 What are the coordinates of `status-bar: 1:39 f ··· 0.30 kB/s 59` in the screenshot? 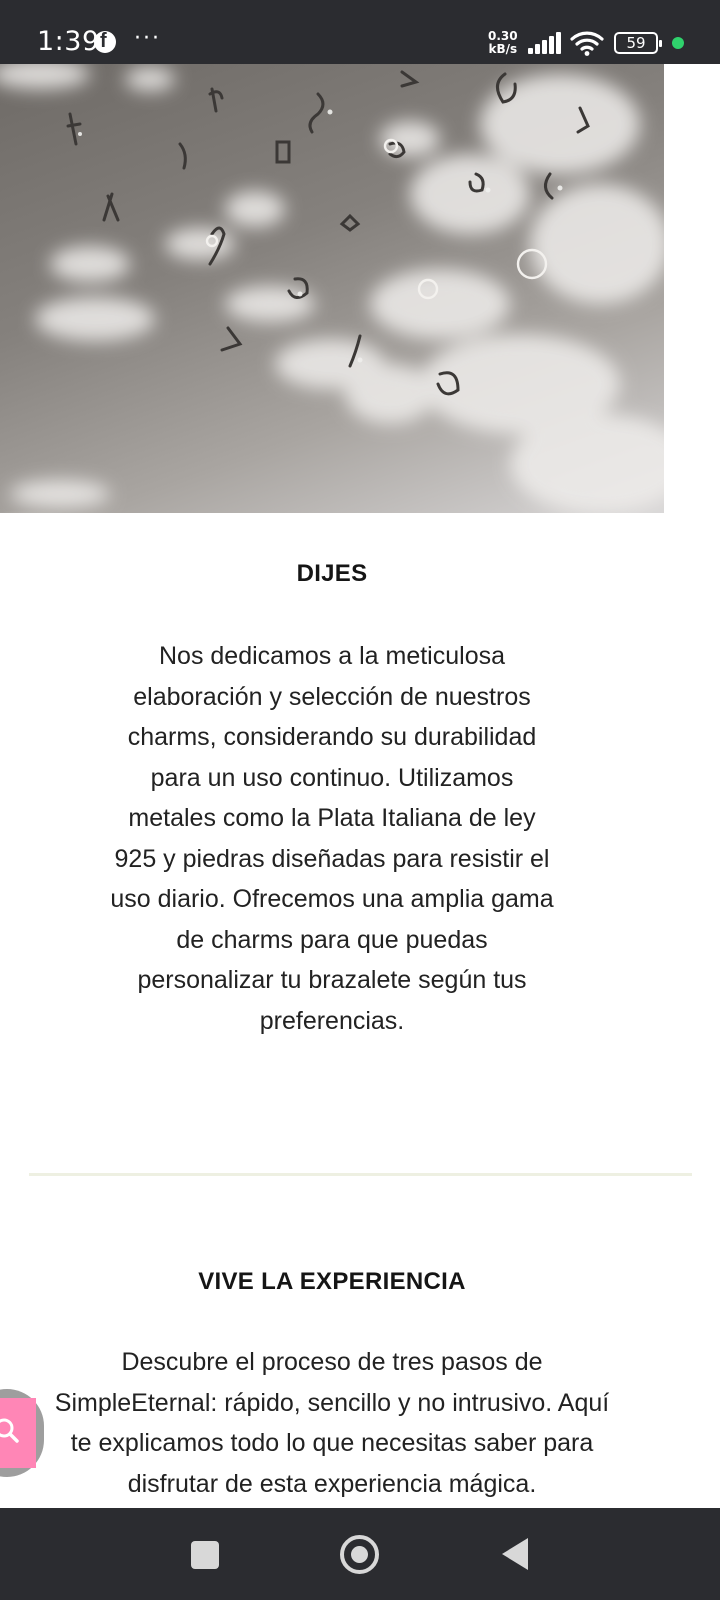 It's located at (360, 32).